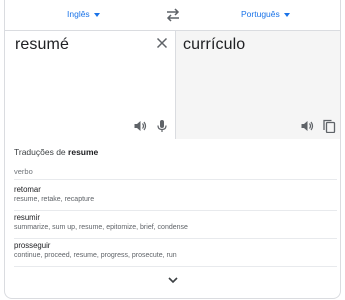  I want to click on entry-word: prosseguir, so click(32, 245).